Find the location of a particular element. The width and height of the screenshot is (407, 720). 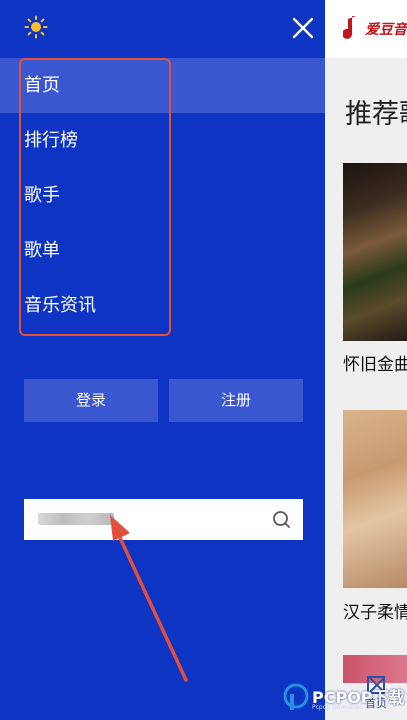

watermark: PCPOP下载 Pcpop Download is located at coordinates (342, 699).